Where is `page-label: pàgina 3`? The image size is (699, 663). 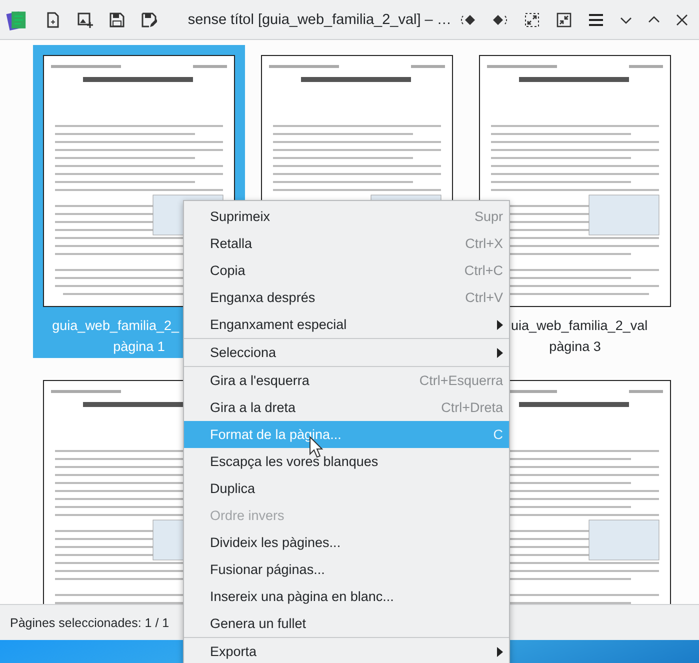
page-label: pàgina 3 is located at coordinates (575, 347).